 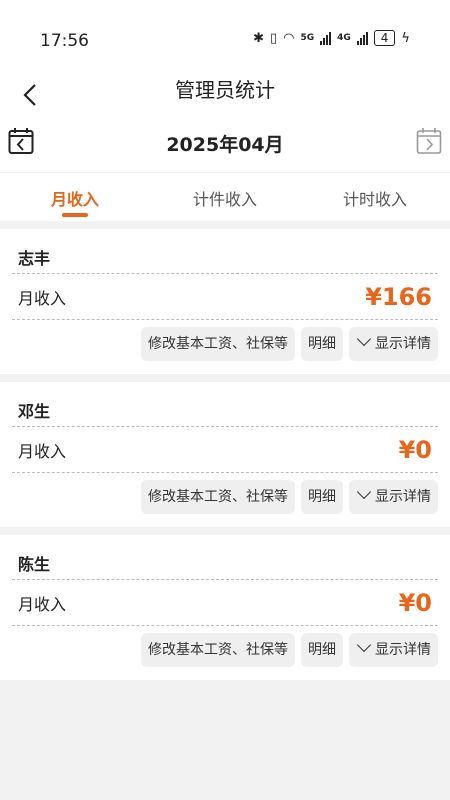 What do you see at coordinates (384, 38) in the screenshot?
I see `battery-icon: 4` at bounding box center [384, 38].